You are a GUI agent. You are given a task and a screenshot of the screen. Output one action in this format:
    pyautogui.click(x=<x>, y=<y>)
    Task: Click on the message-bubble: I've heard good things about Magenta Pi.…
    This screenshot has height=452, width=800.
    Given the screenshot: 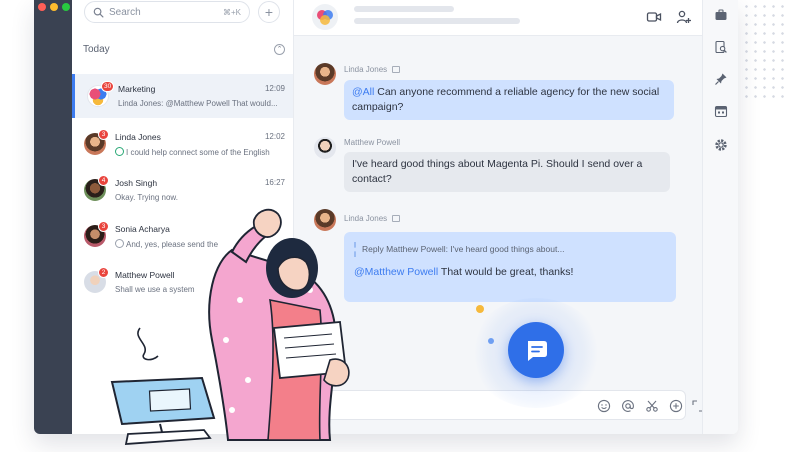 What is the action you would take?
    pyautogui.click(x=507, y=172)
    